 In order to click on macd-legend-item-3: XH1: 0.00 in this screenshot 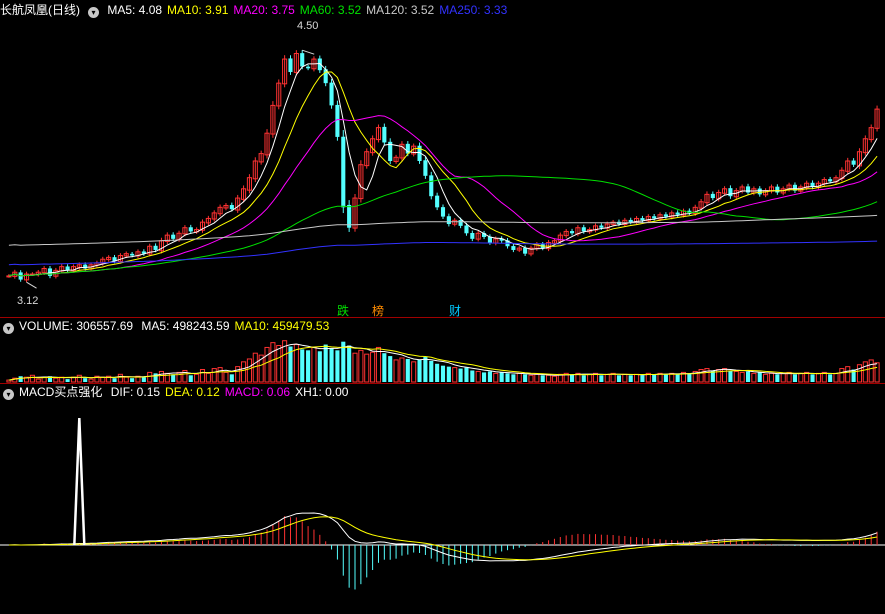, I will do `click(322, 392)`.